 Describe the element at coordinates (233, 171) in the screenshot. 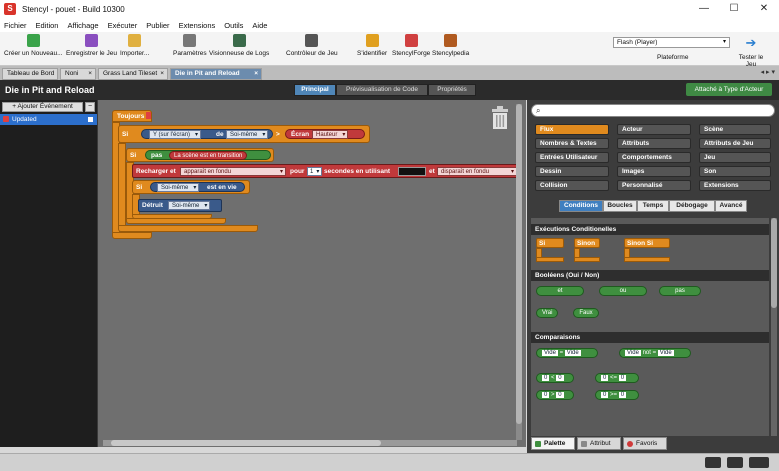

I see `fade-in-dropdown: apparaît en fondu` at that location.